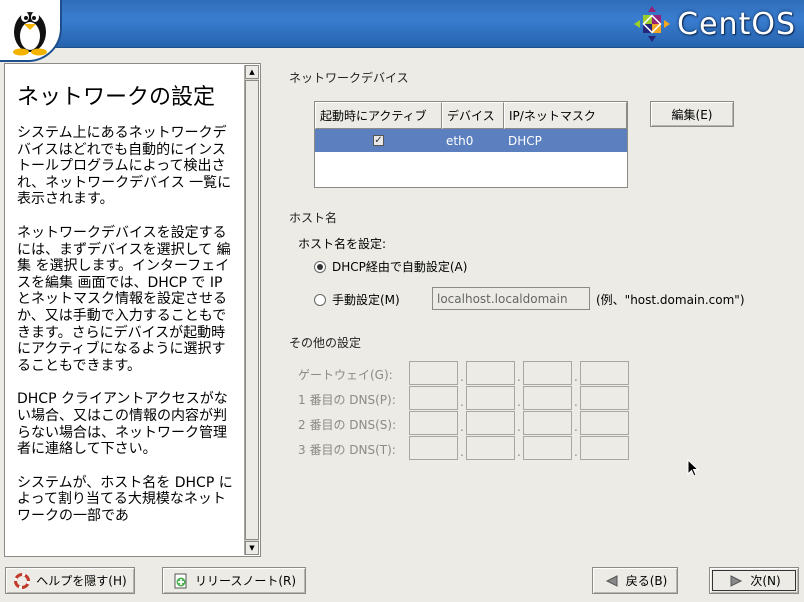  What do you see at coordinates (252, 72) in the screenshot?
I see `scroll-up-button: ▲` at bounding box center [252, 72].